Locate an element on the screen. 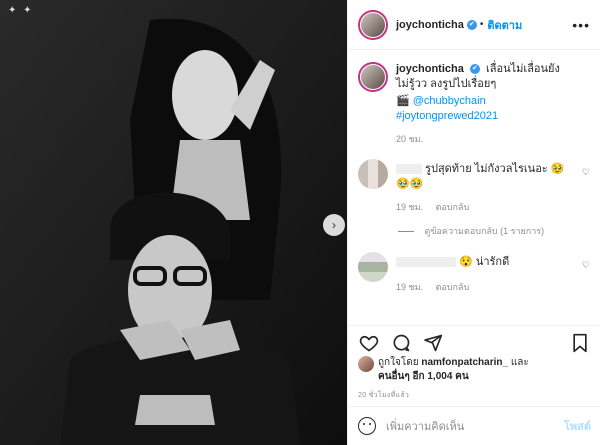 This screenshot has height=445, width=600. camera-credit: 🎬 @chubbychain is located at coordinates (481, 101).